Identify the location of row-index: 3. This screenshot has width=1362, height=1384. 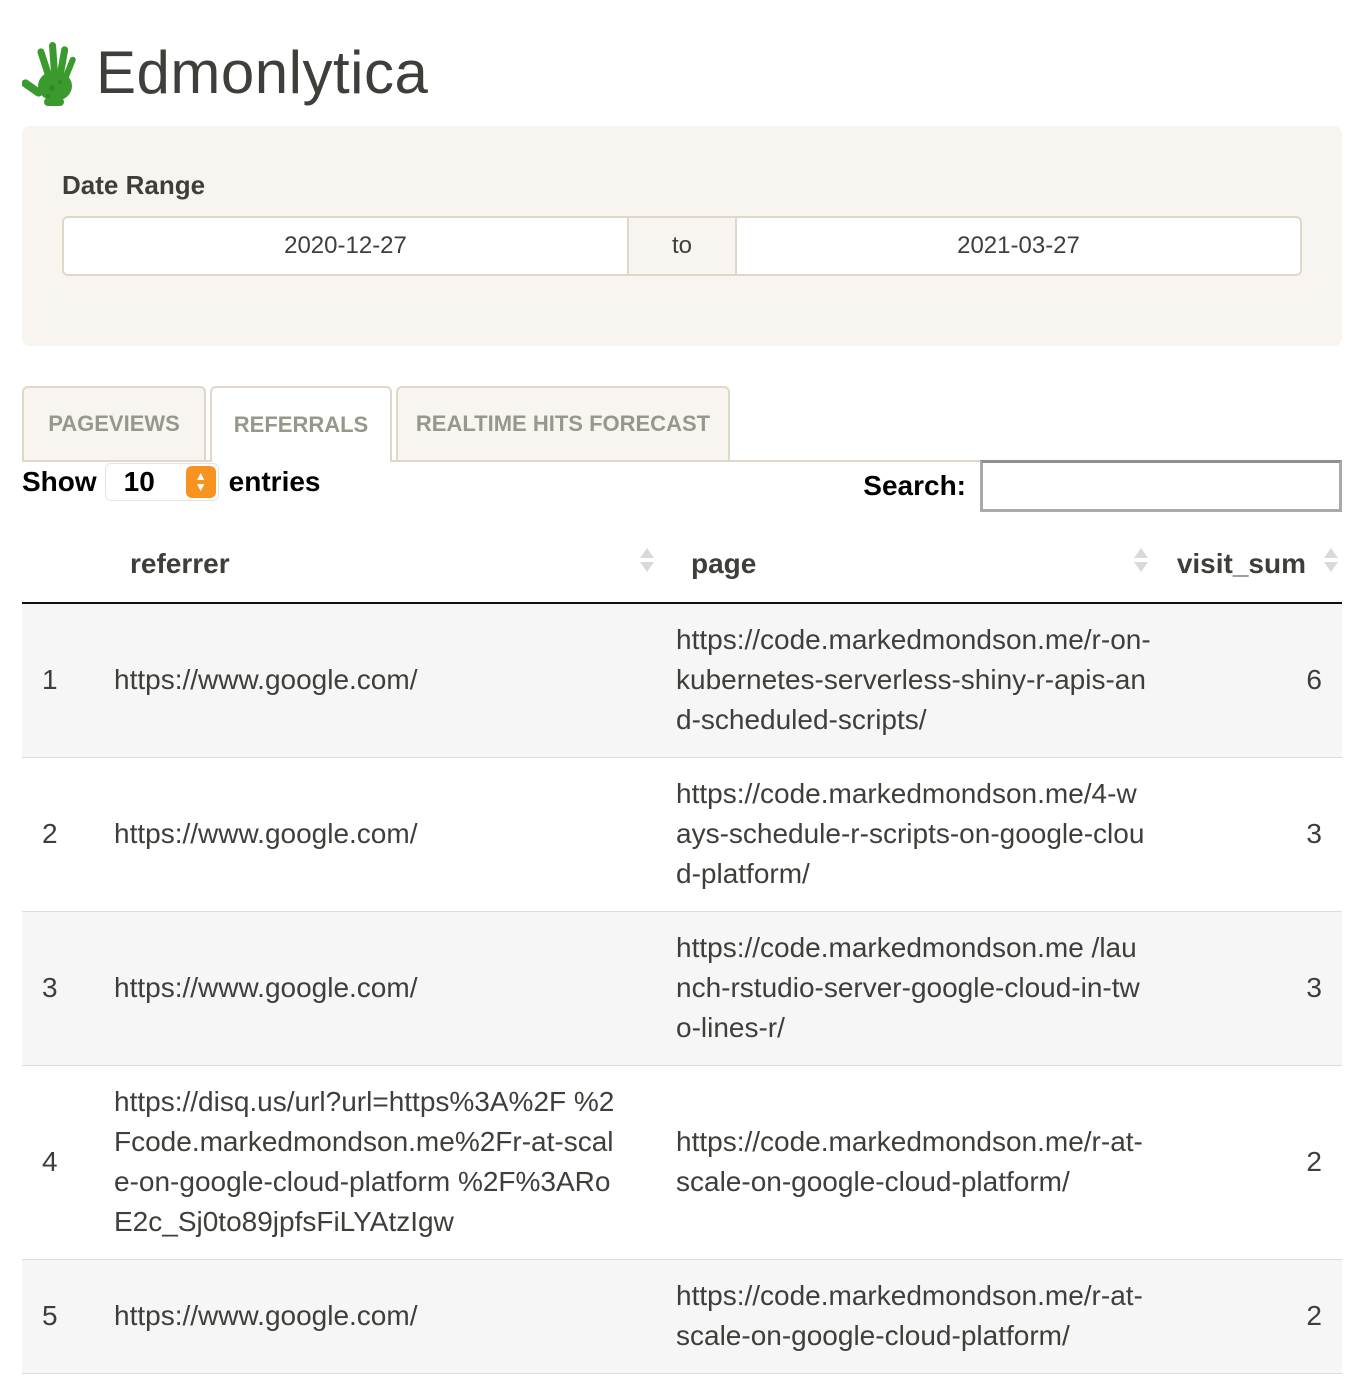
(68, 988).